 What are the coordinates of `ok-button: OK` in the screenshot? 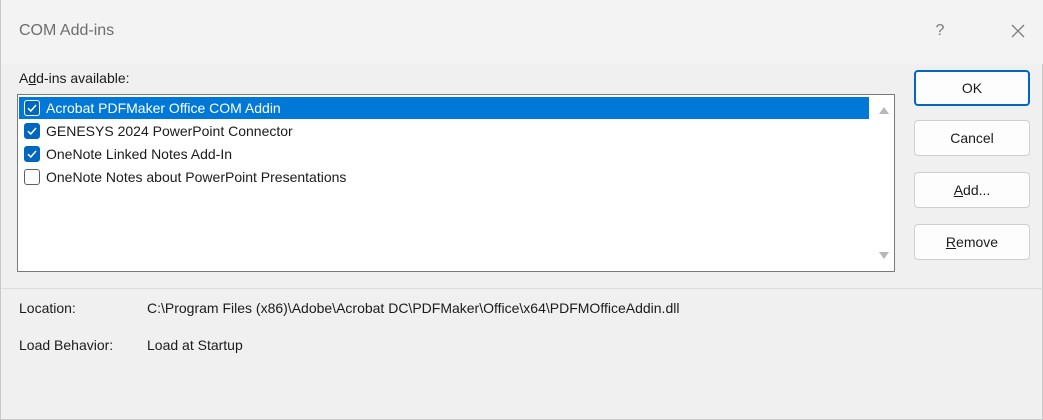 It's located at (972, 88).